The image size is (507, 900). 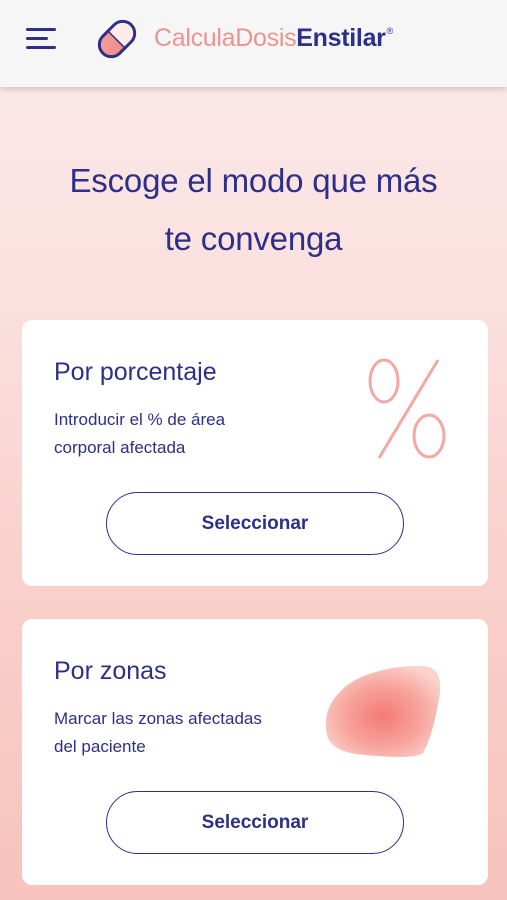 I want to click on card-title: Por zonas, so click(x=110, y=671).